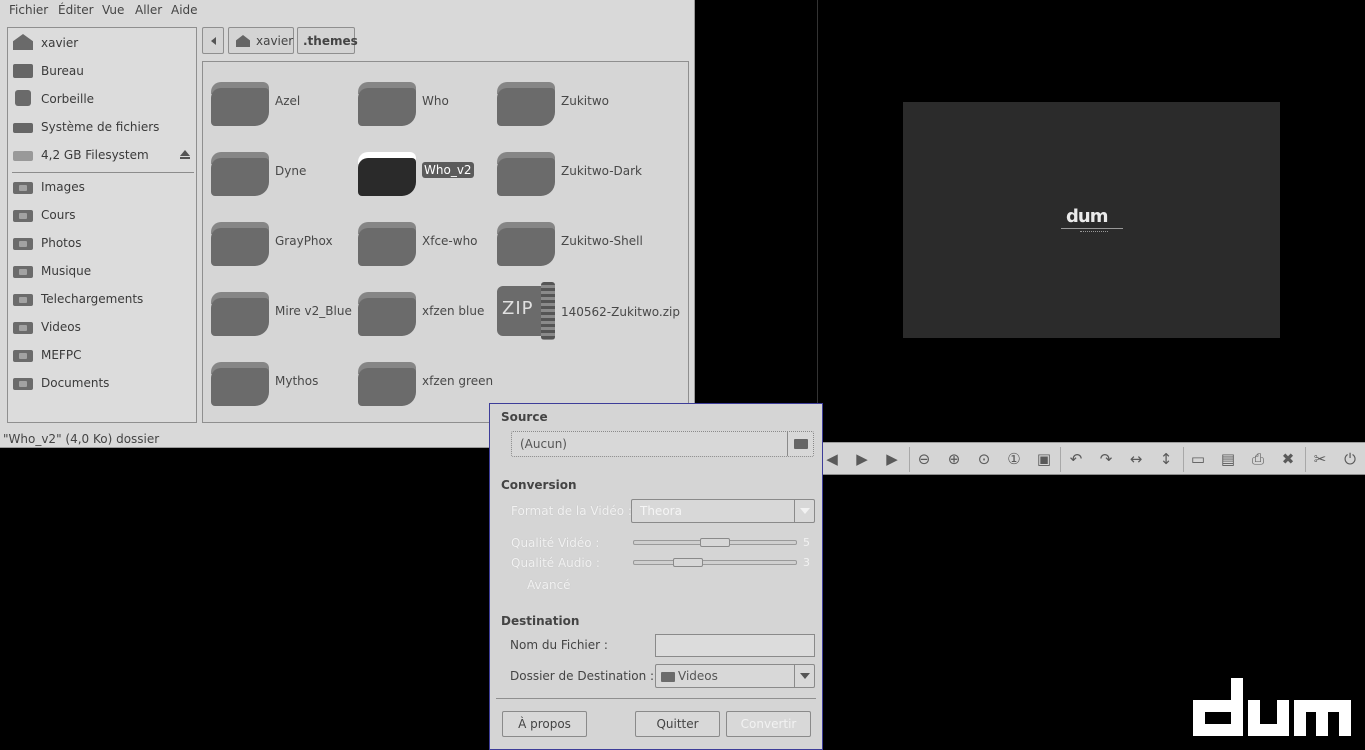 The width and height of the screenshot is (1365, 750). What do you see at coordinates (1092, 228) in the screenshot?
I see `preview-logo-underline` at bounding box center [1092, 228].